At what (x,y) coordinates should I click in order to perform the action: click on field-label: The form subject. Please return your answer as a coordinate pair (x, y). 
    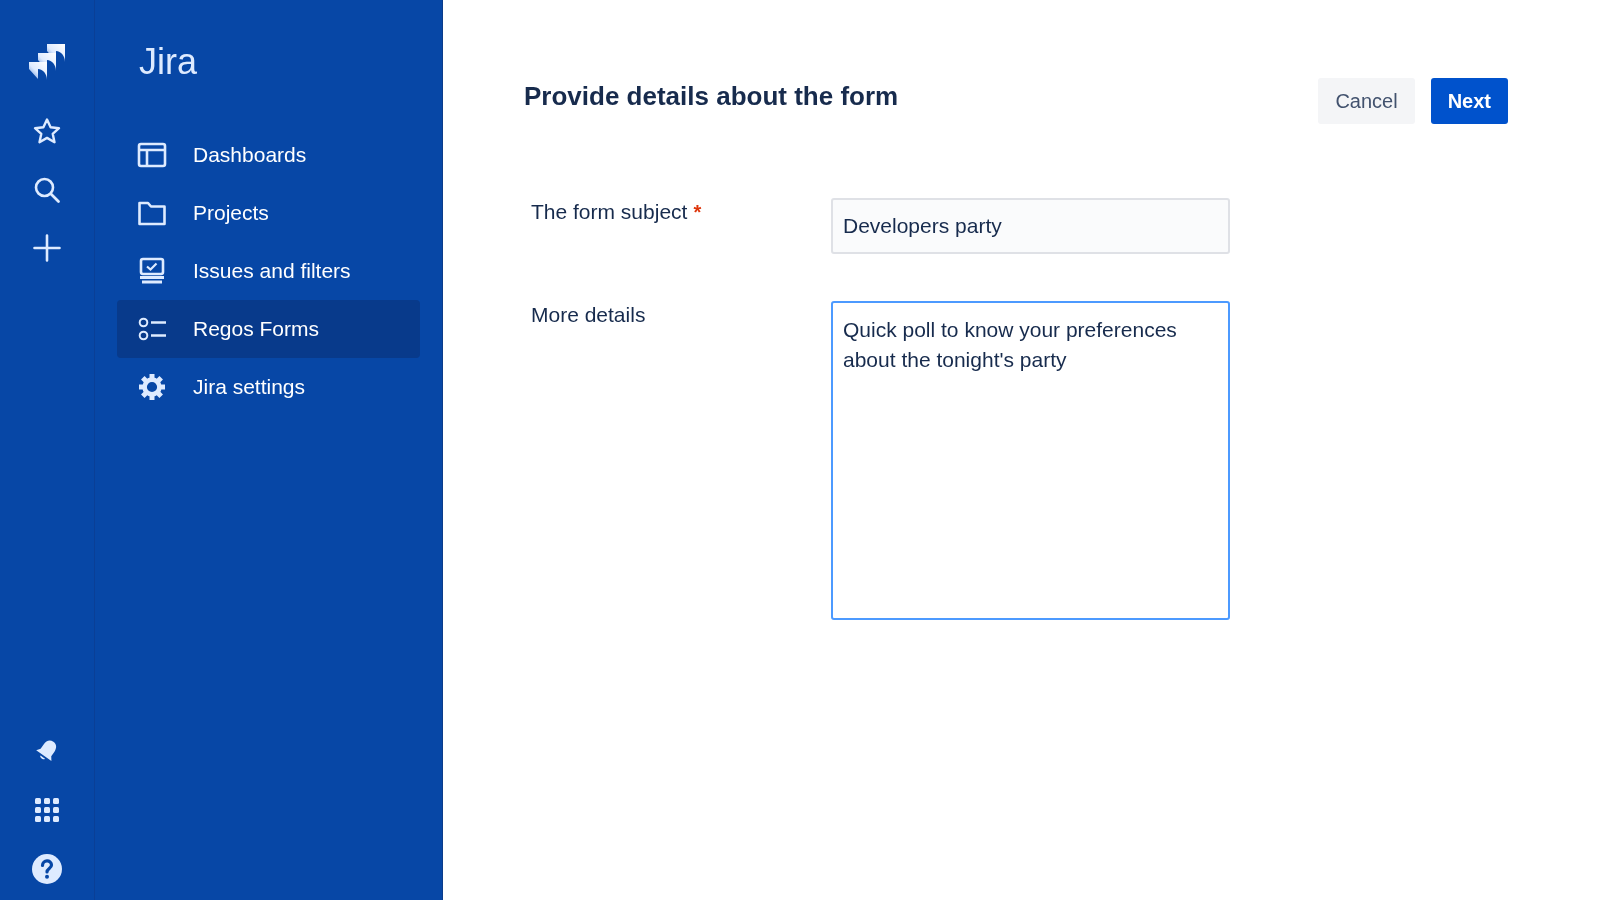
    Looking at the image, I should click on (609, 212).